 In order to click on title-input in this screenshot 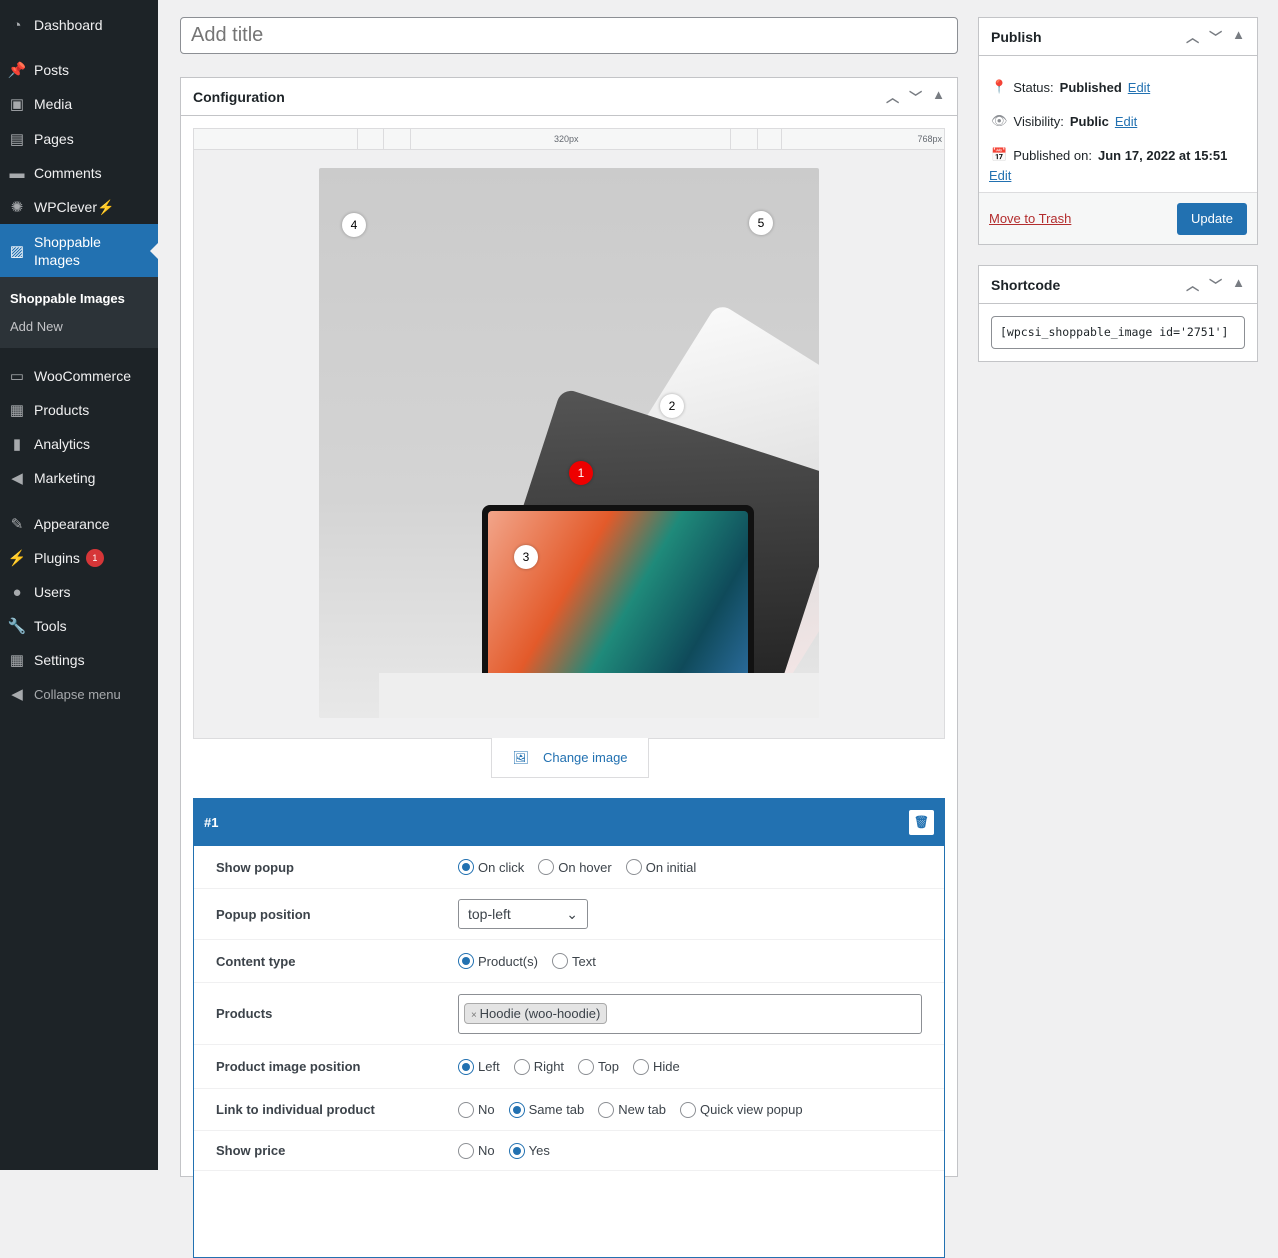, I will do `click(569, 35)`.